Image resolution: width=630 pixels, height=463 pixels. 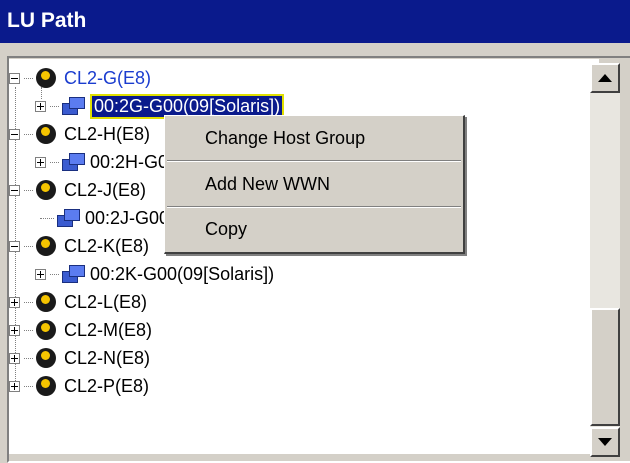 What do you see at coordinates (105, 189) in the screenshot?
I see `tree-node-label: CL2-J(E8)` at bounding box center [105, 189].